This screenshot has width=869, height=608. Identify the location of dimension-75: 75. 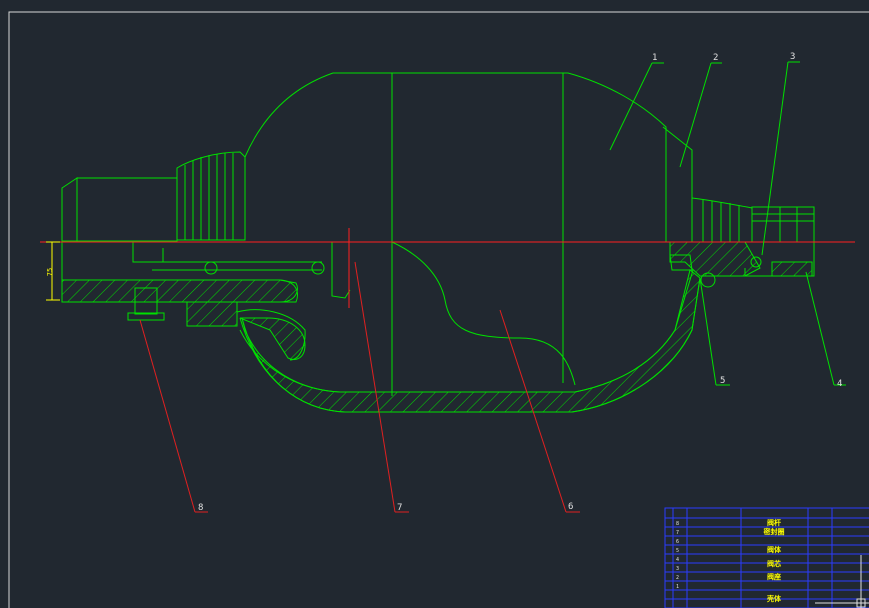
(53, 271).